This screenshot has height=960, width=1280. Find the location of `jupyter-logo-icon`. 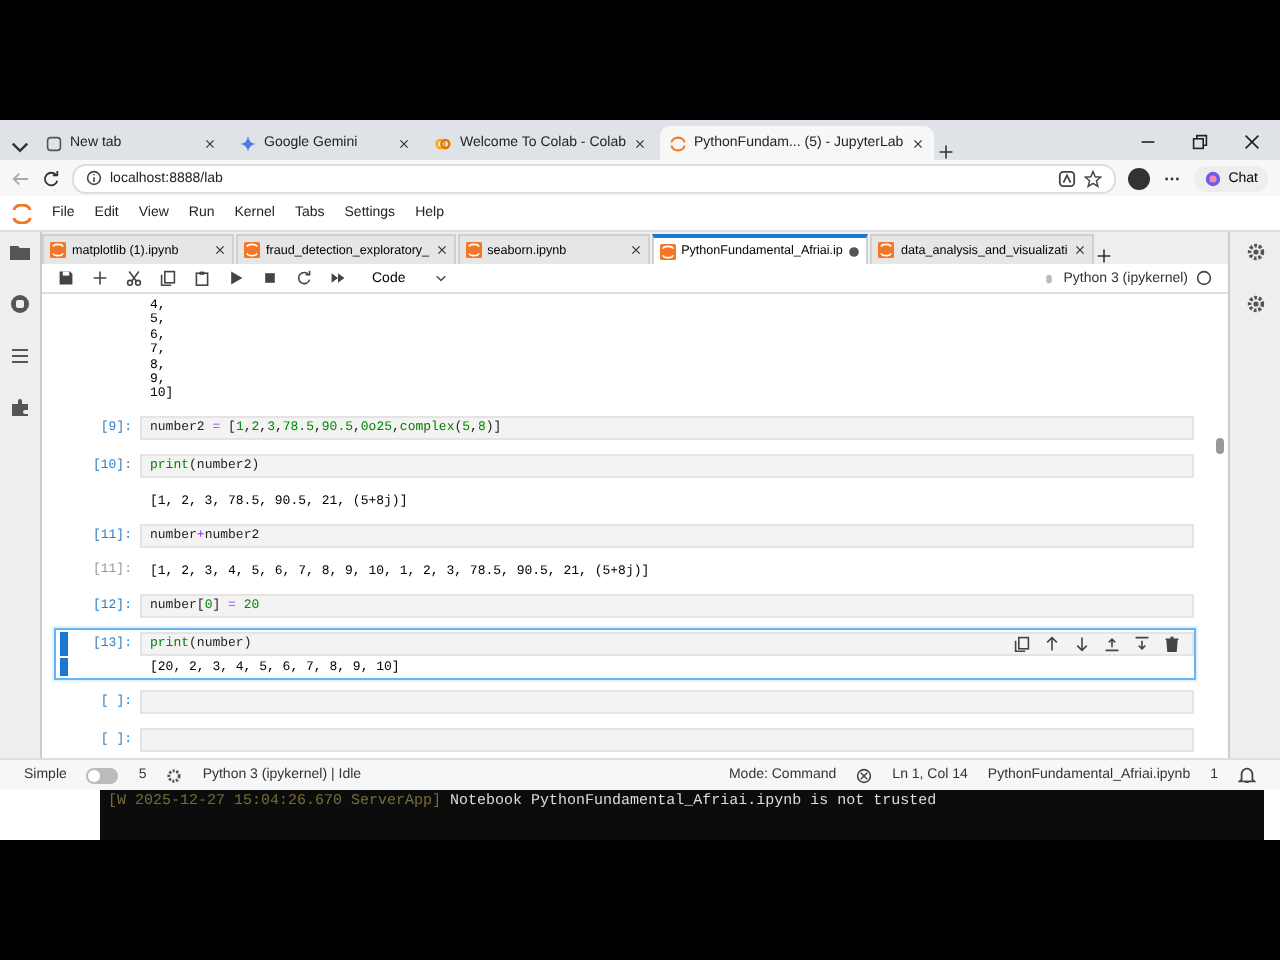

jupyter-logo-icon is located at coordinates (22, 213).